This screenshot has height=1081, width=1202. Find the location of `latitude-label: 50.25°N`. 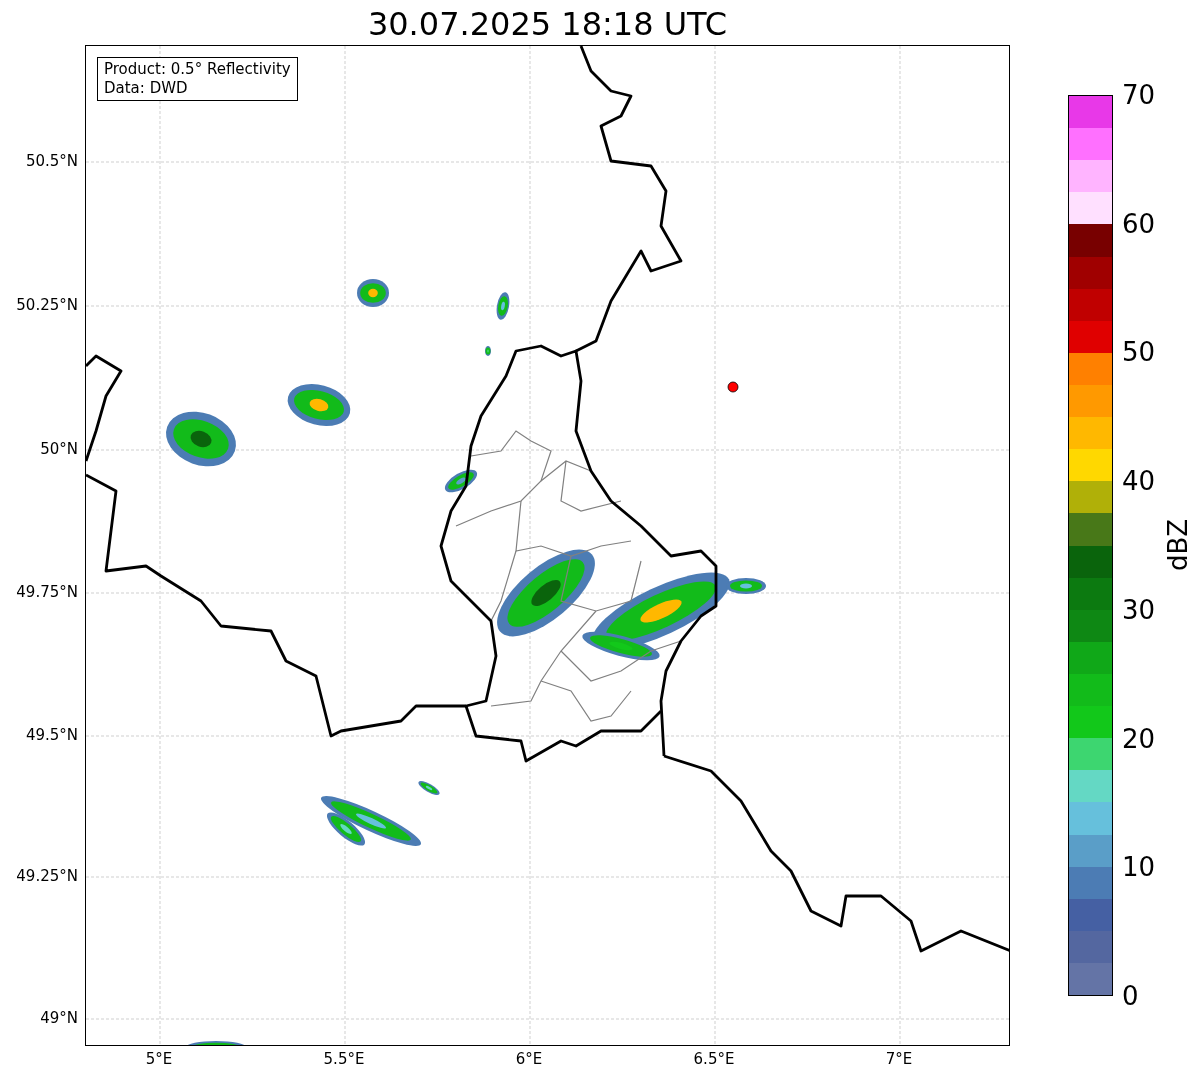

latitude-label: 50.25°N is located at coordinates (46, 305).